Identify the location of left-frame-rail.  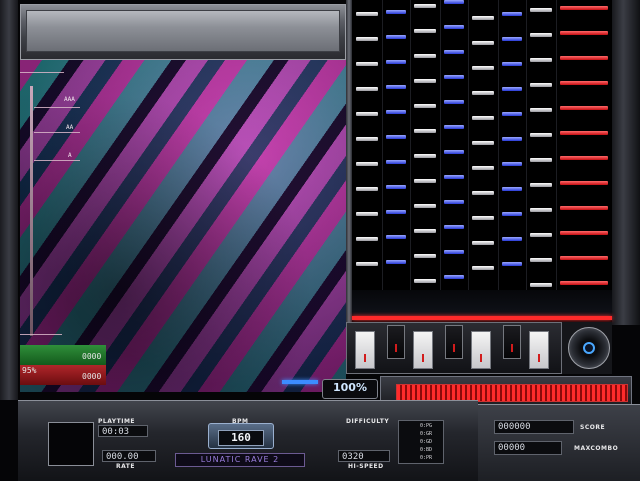
(9, 200).